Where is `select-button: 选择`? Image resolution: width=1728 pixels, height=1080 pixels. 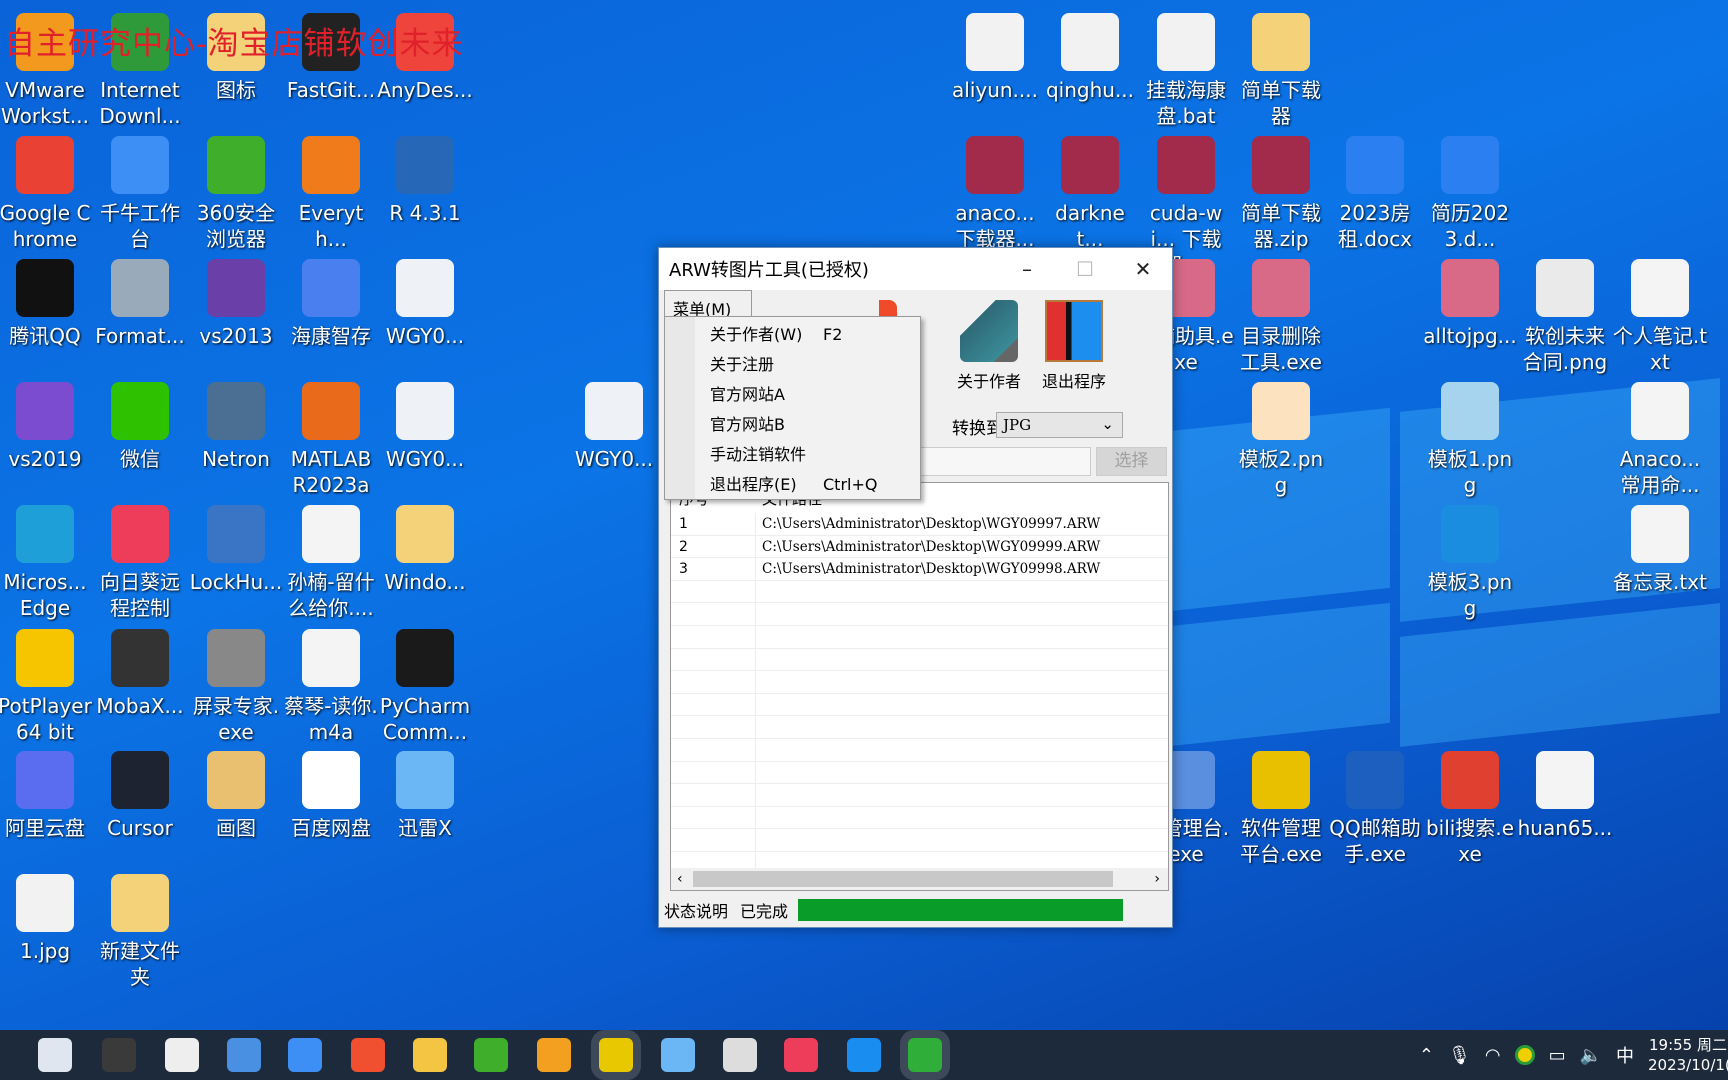
select-button: 选择 is located at coordinates (1131, 461).